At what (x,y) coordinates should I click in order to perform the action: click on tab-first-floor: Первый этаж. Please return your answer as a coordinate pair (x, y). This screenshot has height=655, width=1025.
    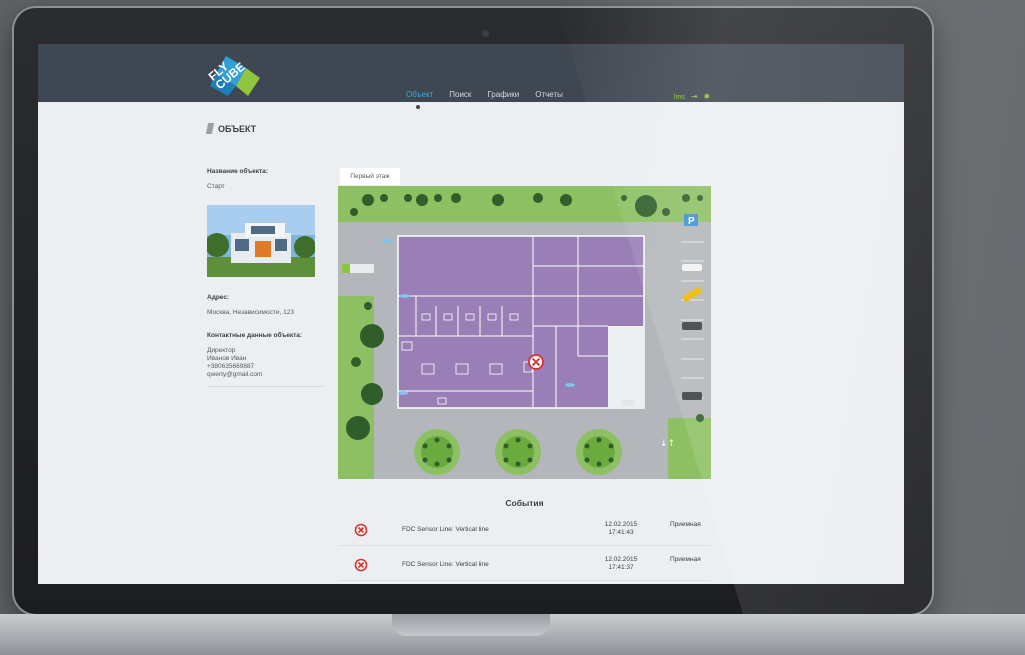
    Looking at the image, I should click on (370, 176).